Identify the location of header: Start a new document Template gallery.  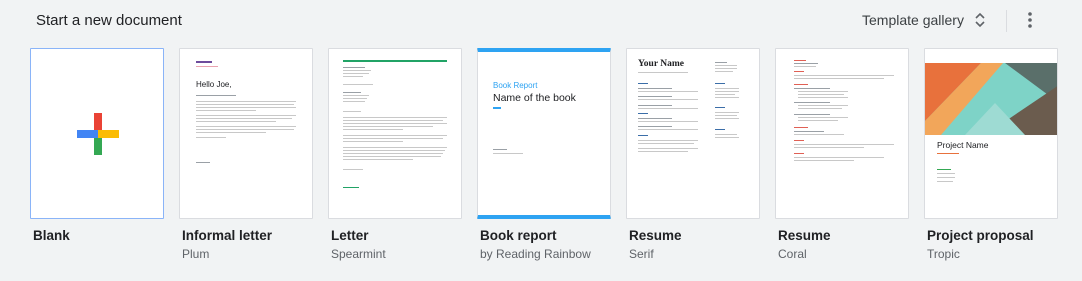
(541, 21).